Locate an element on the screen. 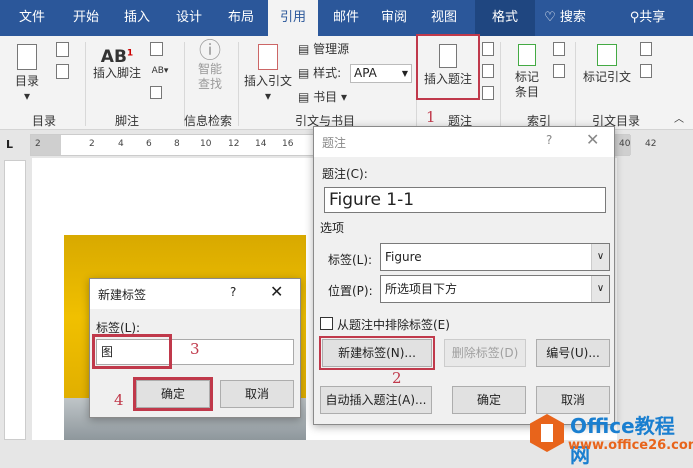 This screenshot has height=468, width=693. toc-icon is located at coordinates (27, 57).